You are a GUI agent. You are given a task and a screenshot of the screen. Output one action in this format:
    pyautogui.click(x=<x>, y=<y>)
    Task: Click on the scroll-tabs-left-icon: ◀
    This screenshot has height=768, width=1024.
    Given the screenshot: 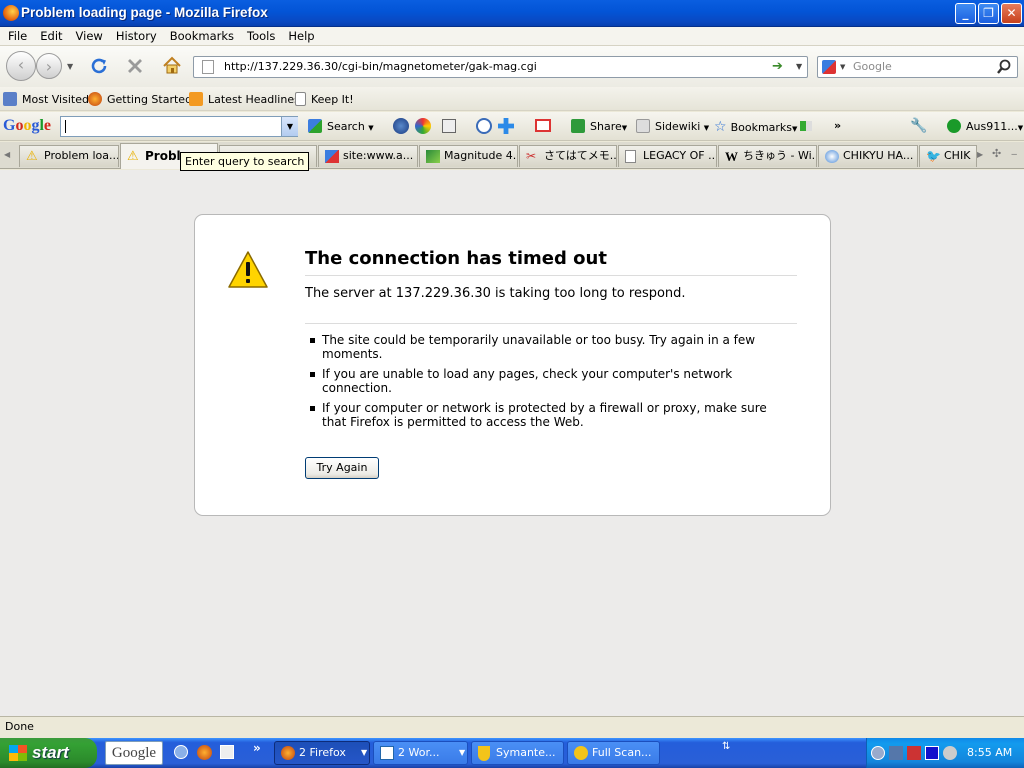 What is the action you would take?
    pyautogui.click(x=7, y=154)
    